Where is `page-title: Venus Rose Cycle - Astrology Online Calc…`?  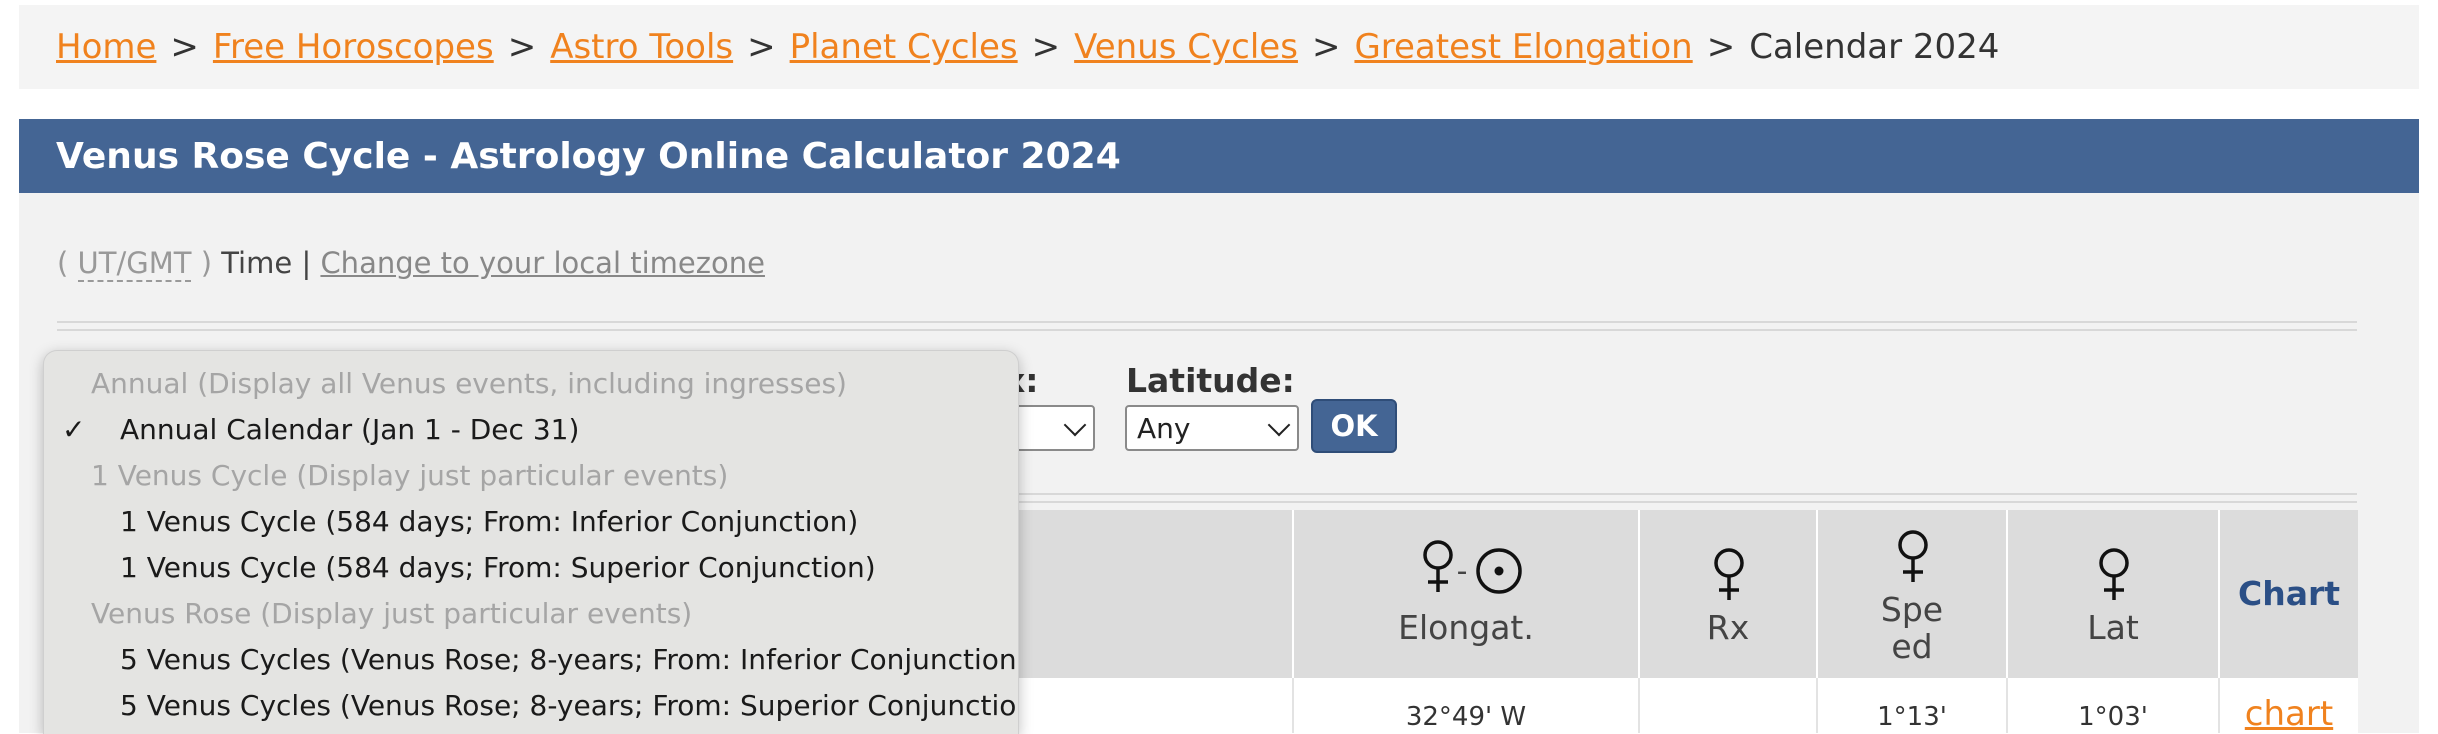 page-title: Venus Rose Cycle - Astrology Online Calc… is located at coordinates (1219, 156).